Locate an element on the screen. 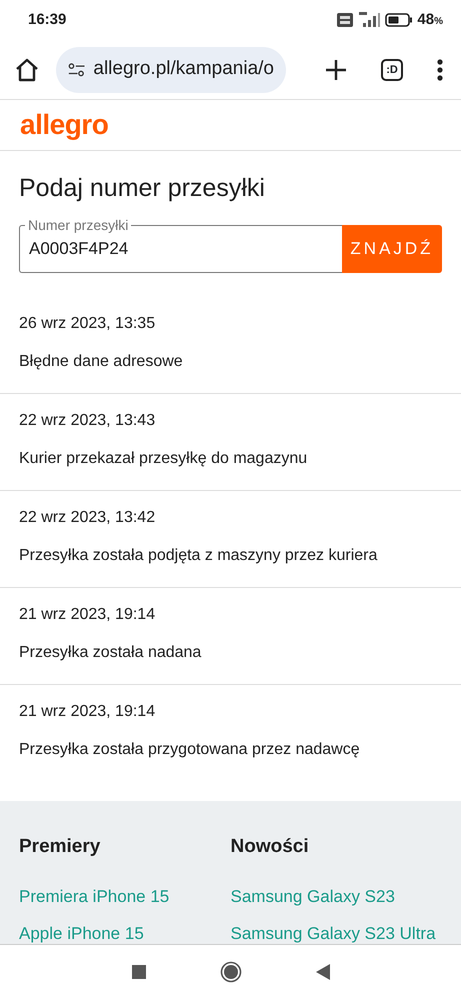  battery-percent: 48% is located at coordinates (430, 20).